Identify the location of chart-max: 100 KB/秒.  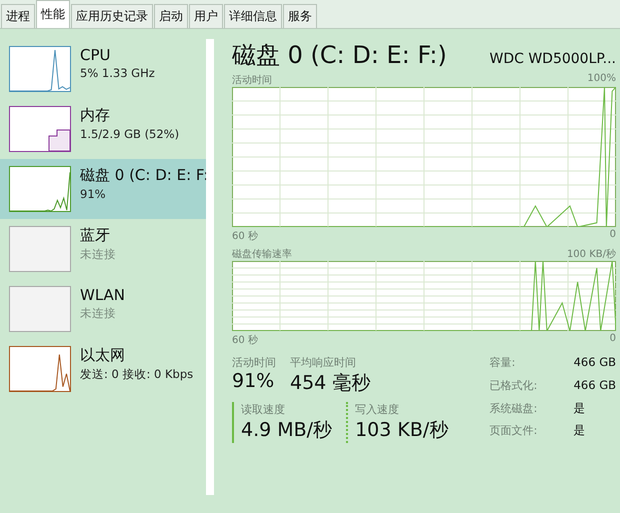
(591, 254).